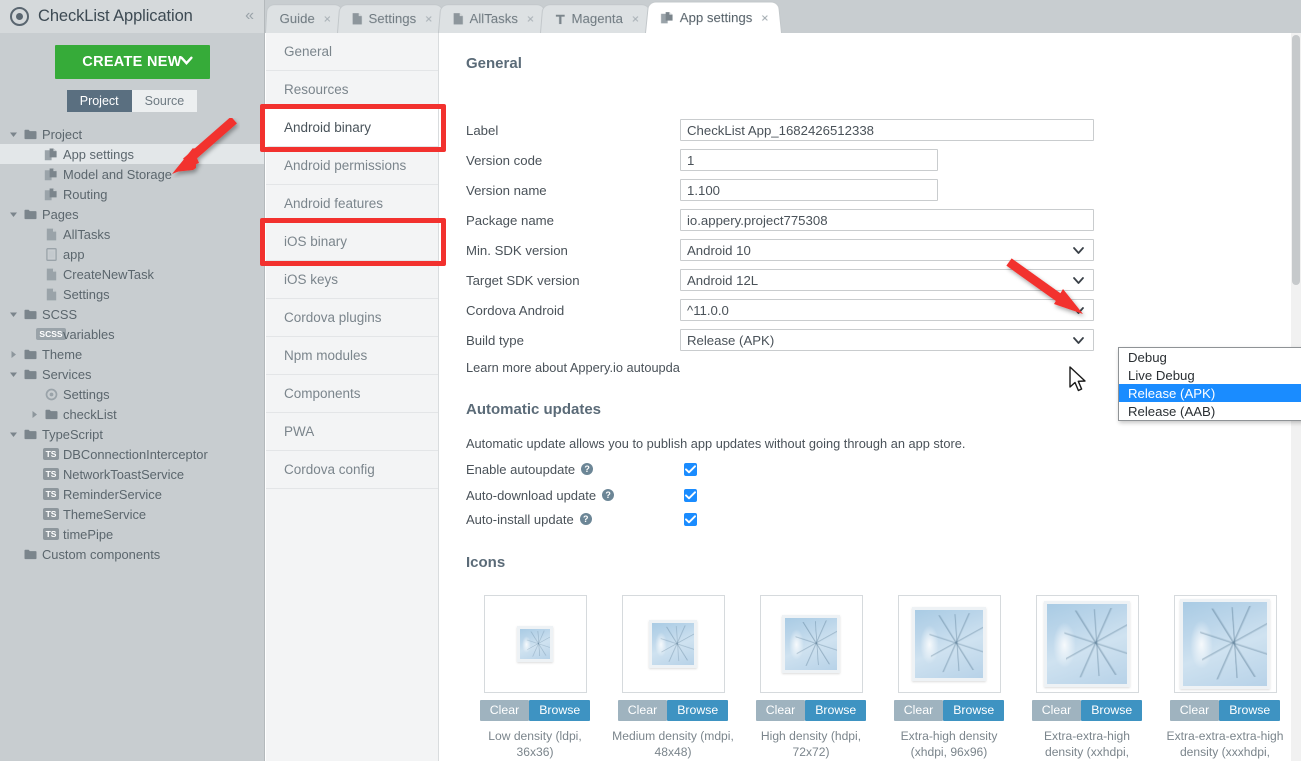 The width and height of the screenshot is (1301, 761). What do you see at coordinates (249, 16) in the screenshot?
I see `double-chevron-left-icon: «` at bounding box center [249, 16].